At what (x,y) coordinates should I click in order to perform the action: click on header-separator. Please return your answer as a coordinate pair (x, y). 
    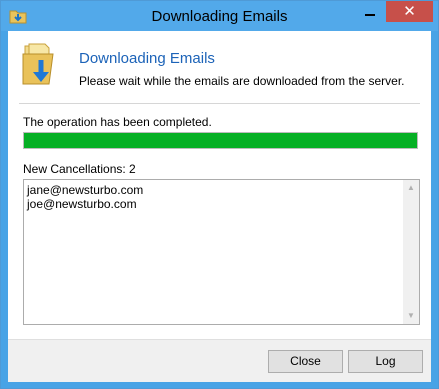
    Looking at the image, I should click on (219, 103).